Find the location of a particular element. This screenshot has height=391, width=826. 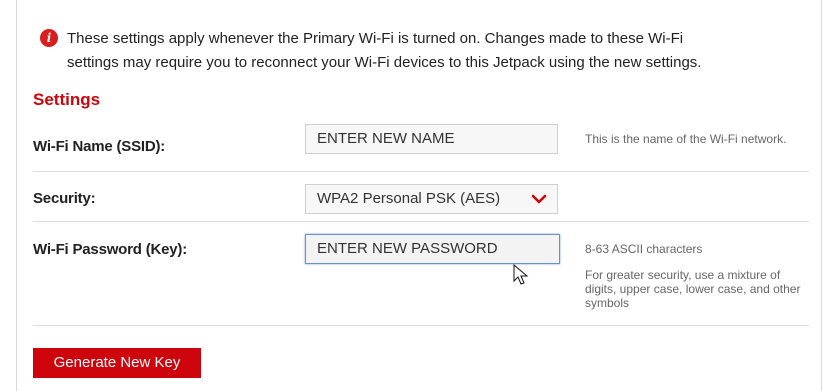

ssid-label: Wi-Fi Name (SSID): is located at coordinates (99, 146).